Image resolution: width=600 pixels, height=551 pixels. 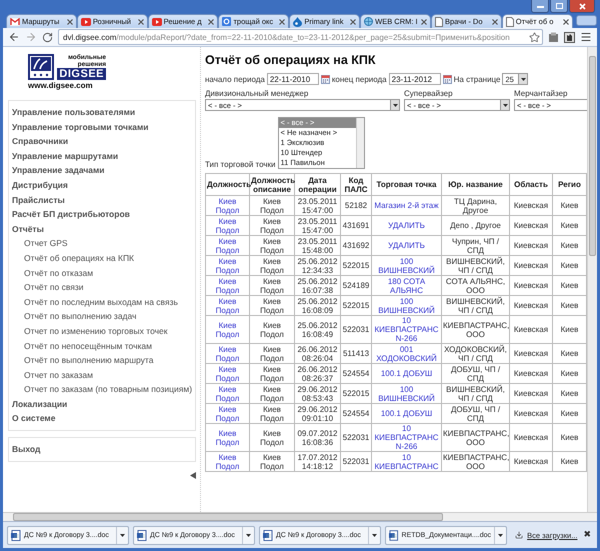 I want to click on submenu-item: Отчёт об операциях на КПК, so click(x=73, y=258).